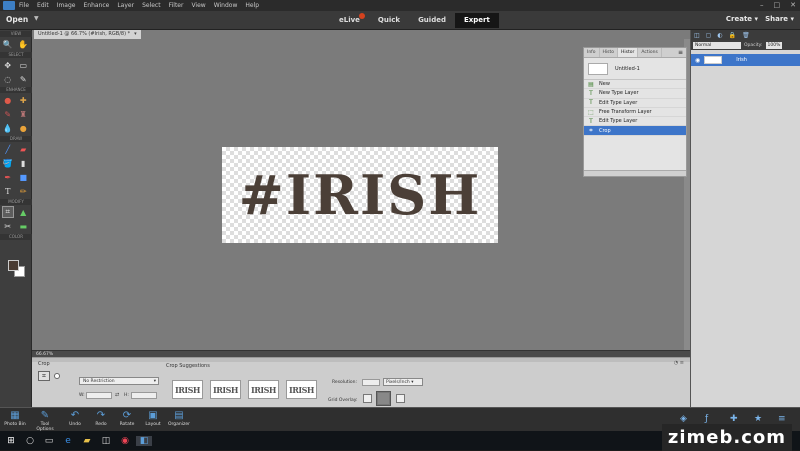 Image resolution: width=800 pixels, height=451 pixels. I want to click on resolution-input, so click(371, 382).